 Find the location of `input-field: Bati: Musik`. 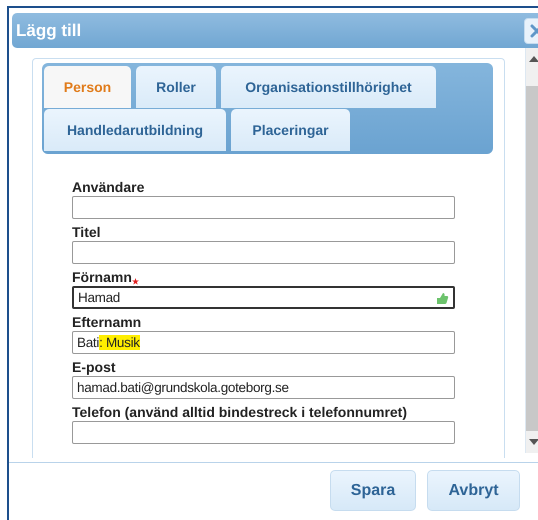

input-field: Bati: Musik is located at coordinates (263, 342).